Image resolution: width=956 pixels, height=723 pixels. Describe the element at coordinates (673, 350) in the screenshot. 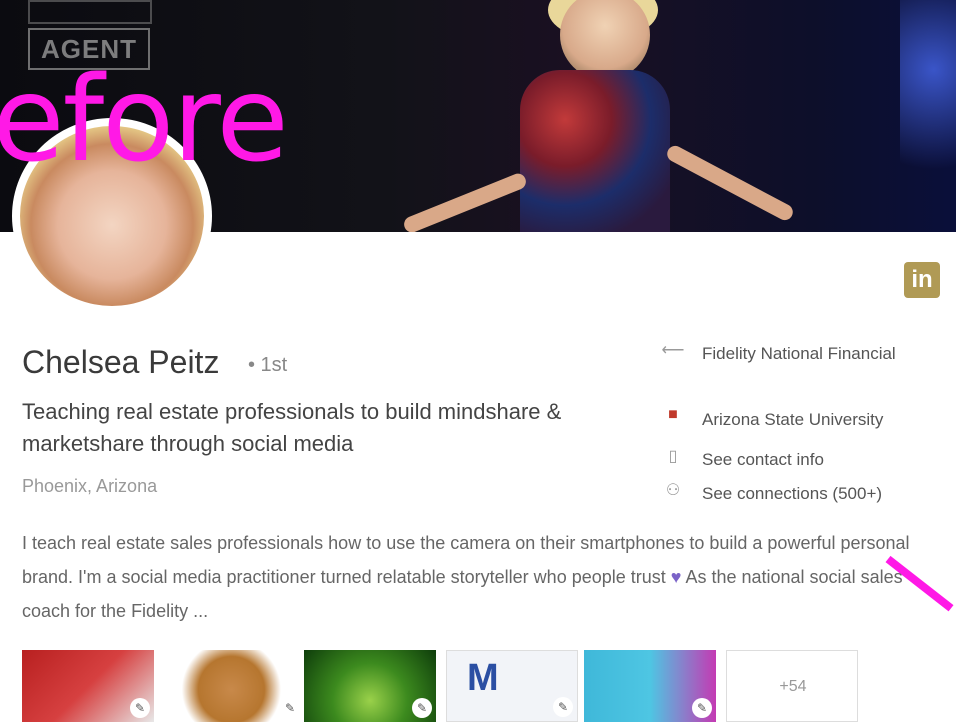

I see `arrow-icon: ⟵` at that location.